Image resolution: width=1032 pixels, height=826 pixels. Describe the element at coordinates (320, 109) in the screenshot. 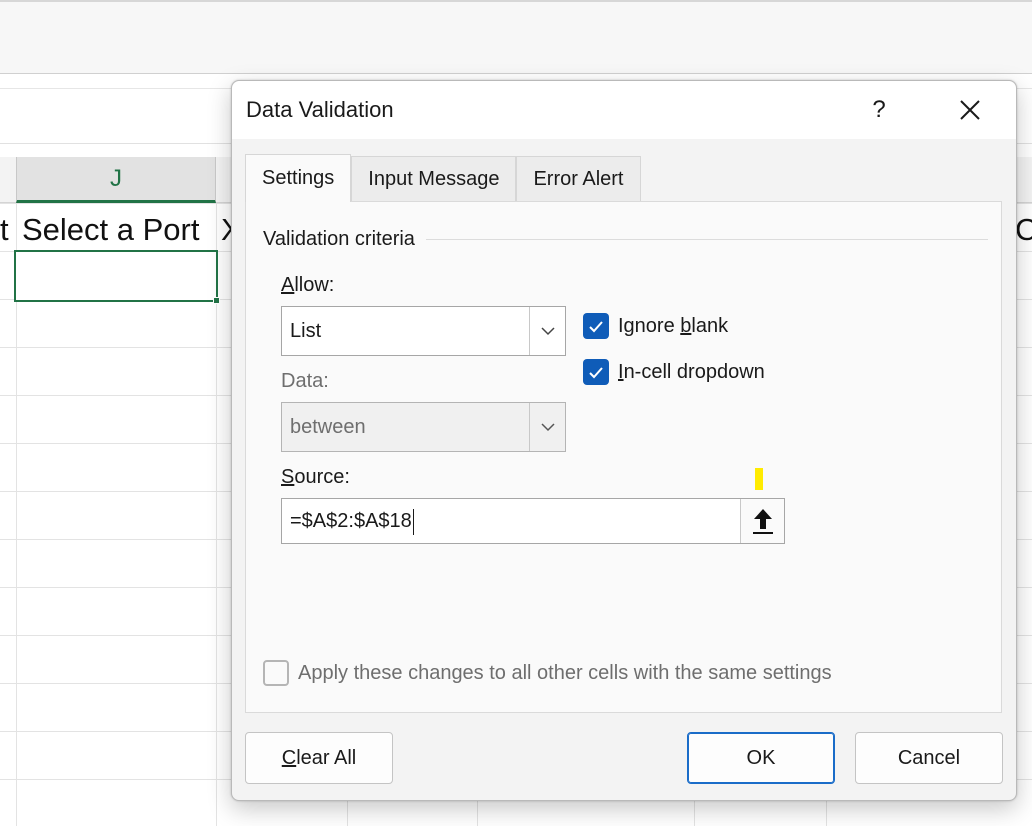

I see `dialog-title: Data Validation` at that location.